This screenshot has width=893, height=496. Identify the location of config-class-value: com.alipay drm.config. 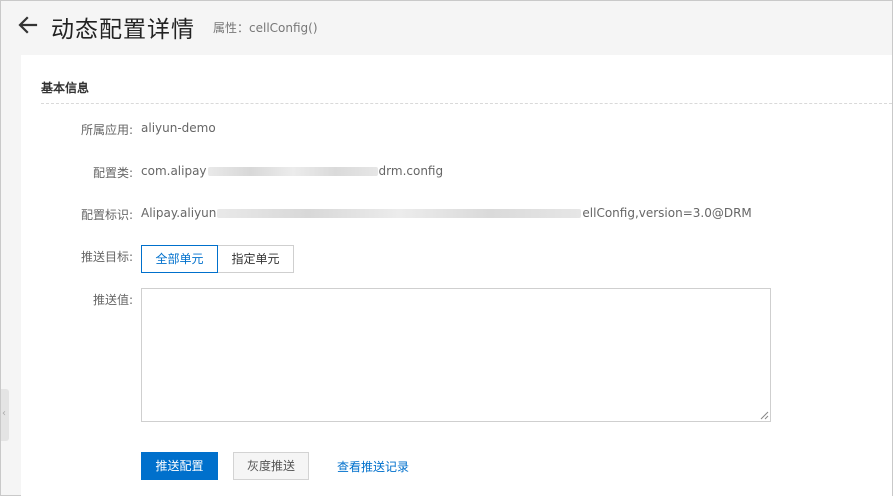
(292, 171).